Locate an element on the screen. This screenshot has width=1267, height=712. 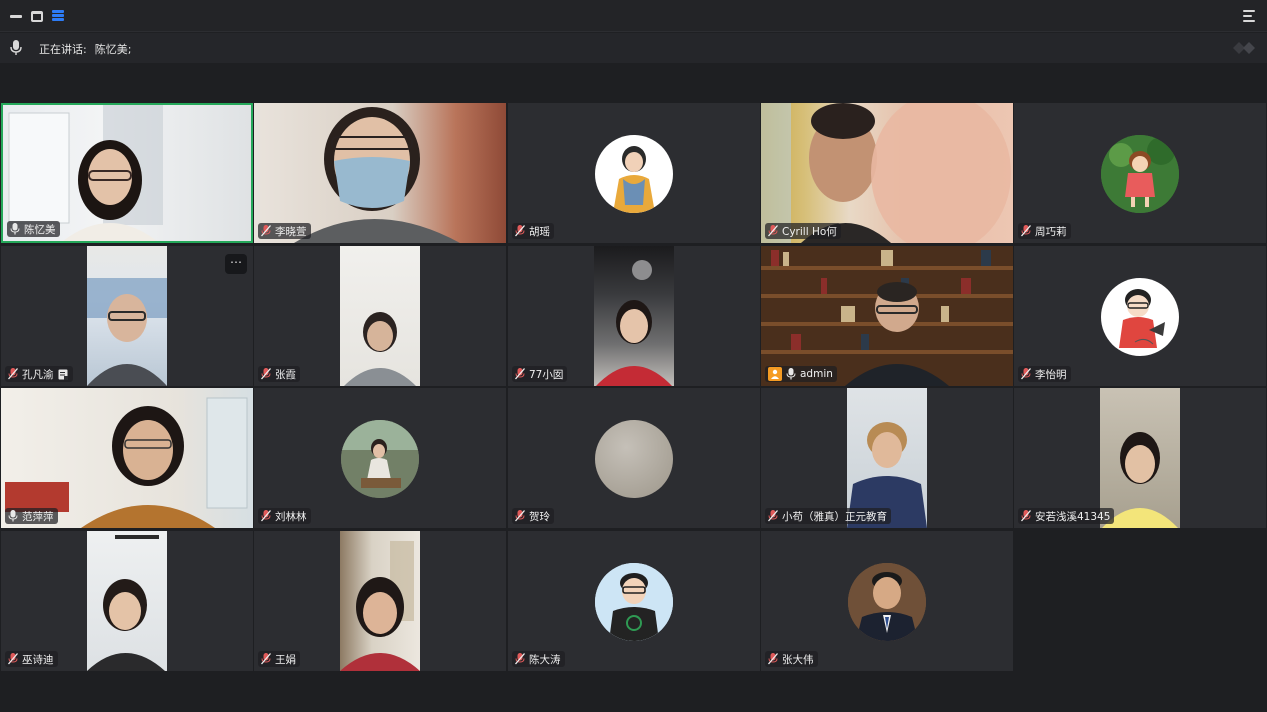
participant-tile: 小苟（雅真）正元教育 is located at coordinates (887, 458).